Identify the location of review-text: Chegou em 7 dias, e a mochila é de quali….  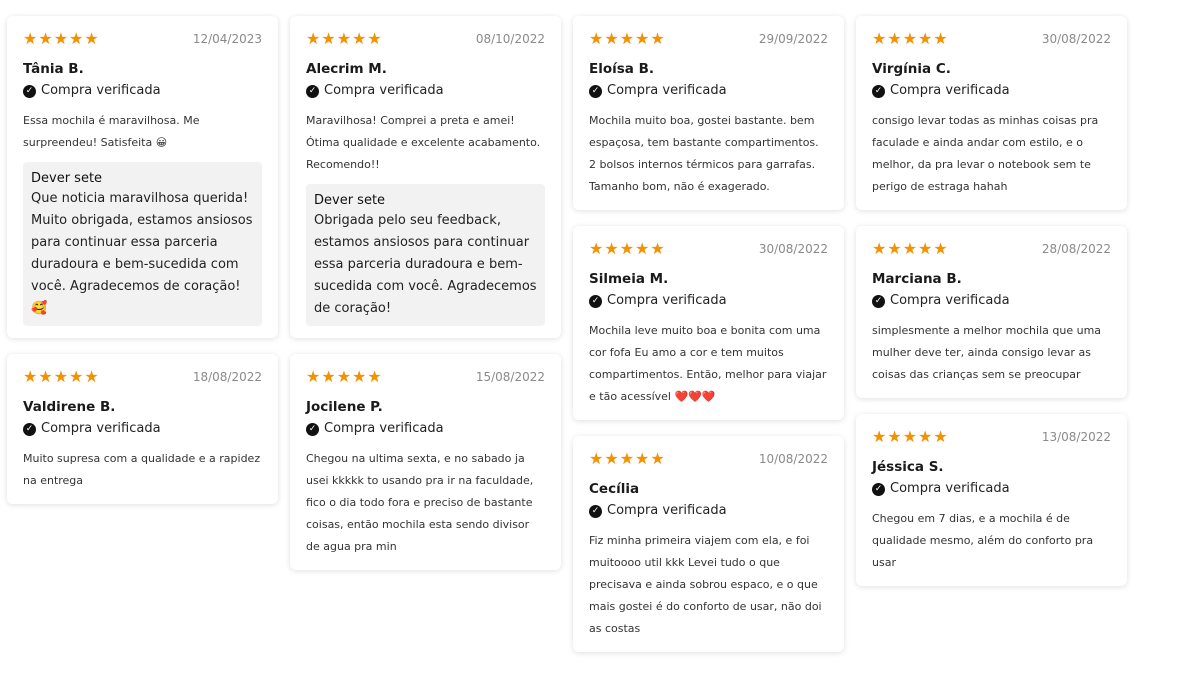
(983, 540).